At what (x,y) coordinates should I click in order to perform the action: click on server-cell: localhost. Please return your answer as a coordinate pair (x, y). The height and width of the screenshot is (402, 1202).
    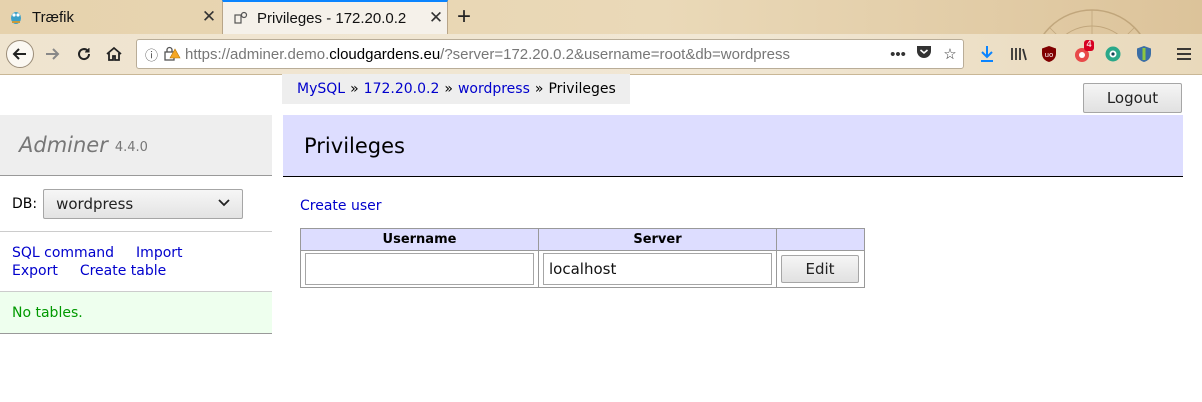
    Looking at the image, I should click on (657, 269).